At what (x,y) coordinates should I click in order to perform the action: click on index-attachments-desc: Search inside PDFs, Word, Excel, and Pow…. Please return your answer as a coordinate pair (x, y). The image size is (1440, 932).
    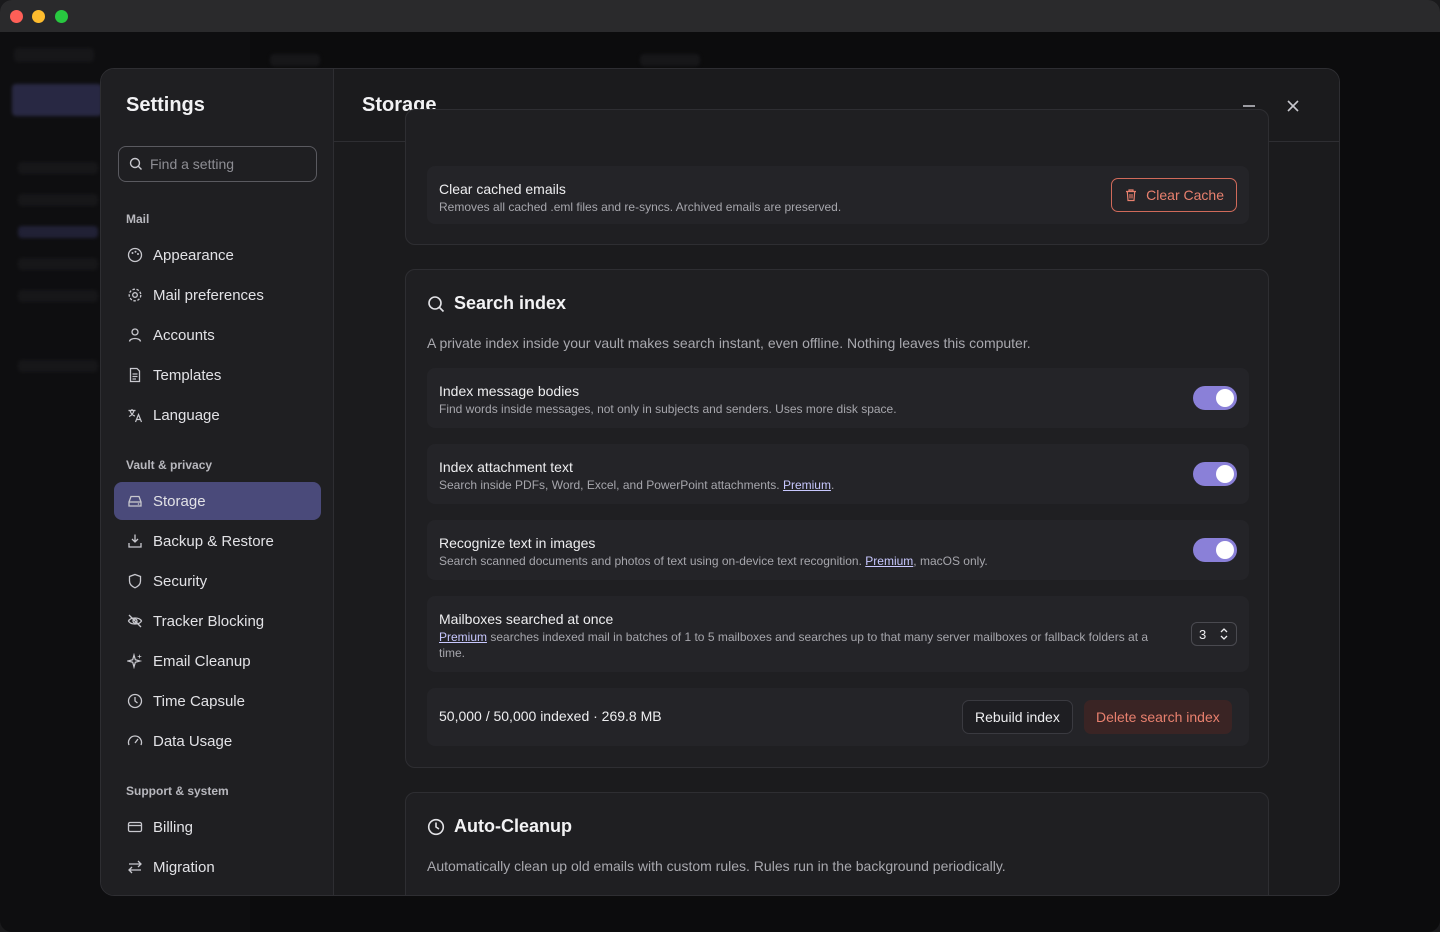
    Looking at the image, I should click on (637, 485).